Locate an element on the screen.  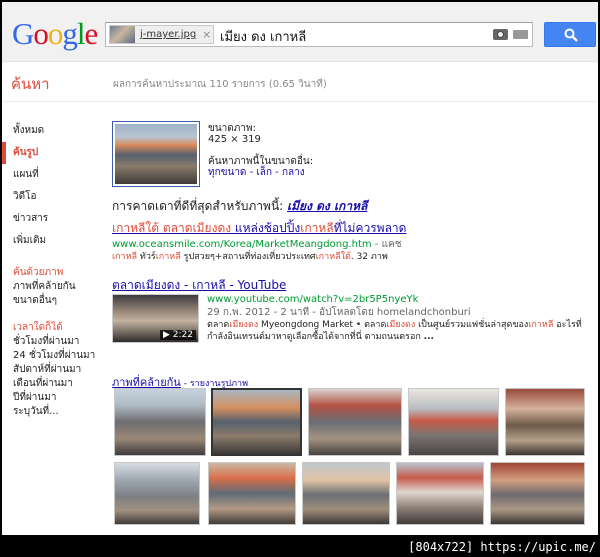
camera-icon is located at coordinates (500, 34).